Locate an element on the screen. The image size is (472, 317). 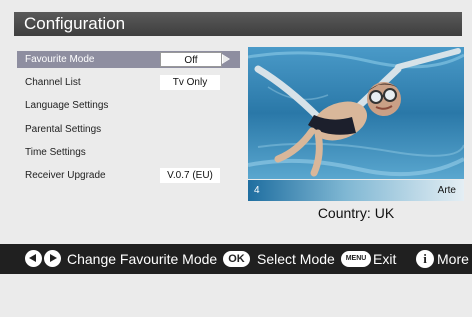
receiver-upgrade-value: V.0.7 (EU) is located at coordinates (190, 175).